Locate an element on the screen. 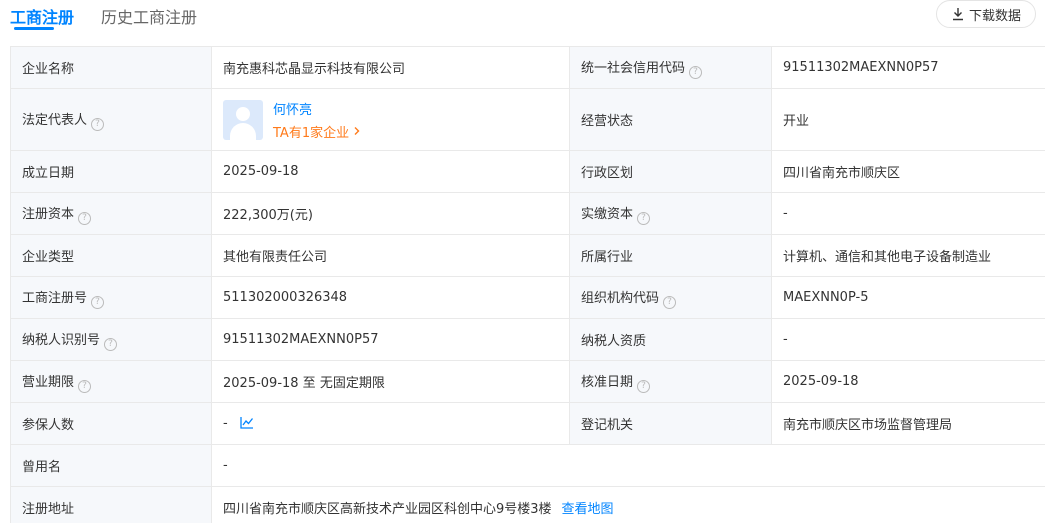 The height and width of the screenshot is (523, 1045). label-registered-address: 注册地址 is located at coordinates (111, 504).